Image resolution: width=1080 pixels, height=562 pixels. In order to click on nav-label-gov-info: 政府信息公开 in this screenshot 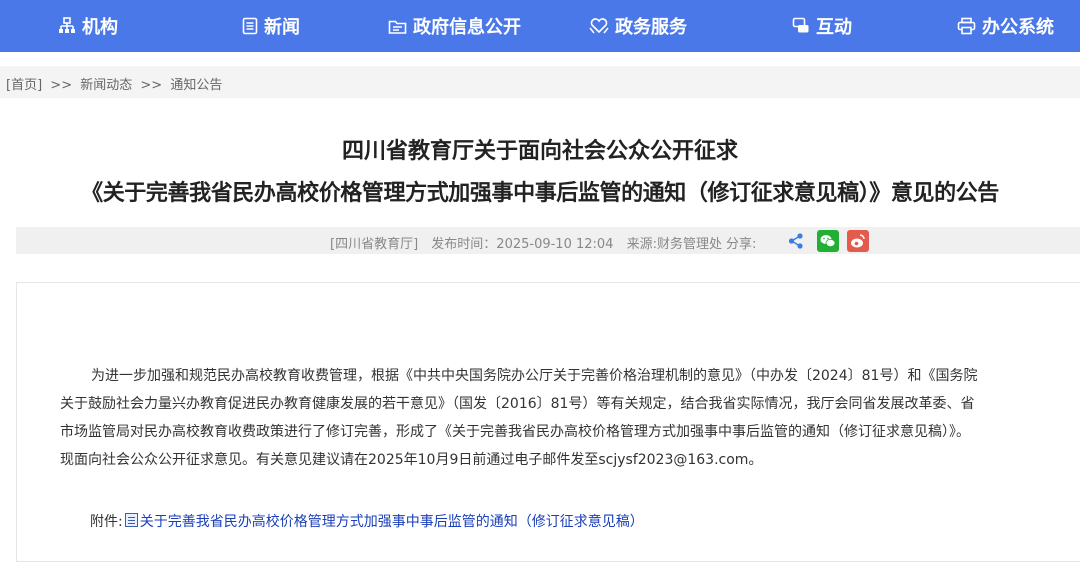, I will do `click(467, 27)`.